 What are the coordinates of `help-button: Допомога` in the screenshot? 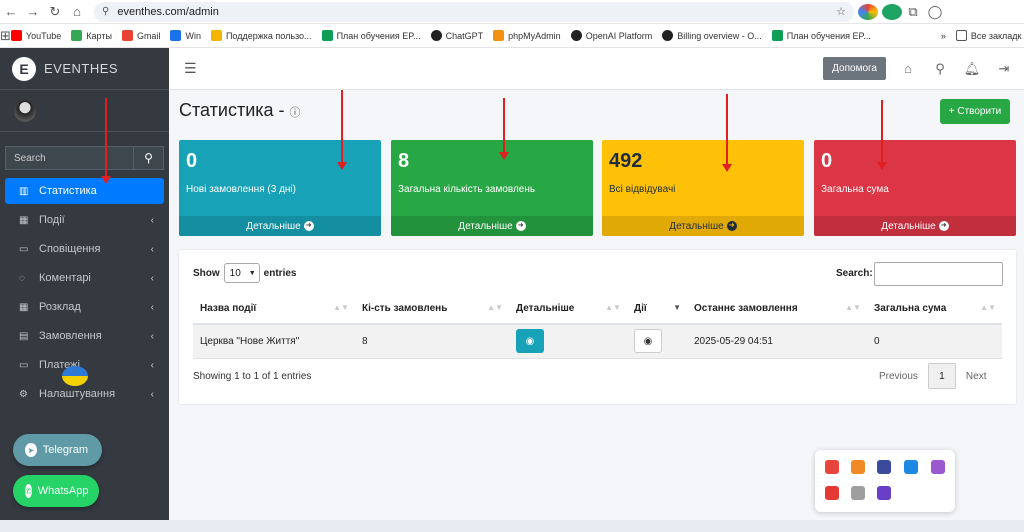 It's located at (854, 68).